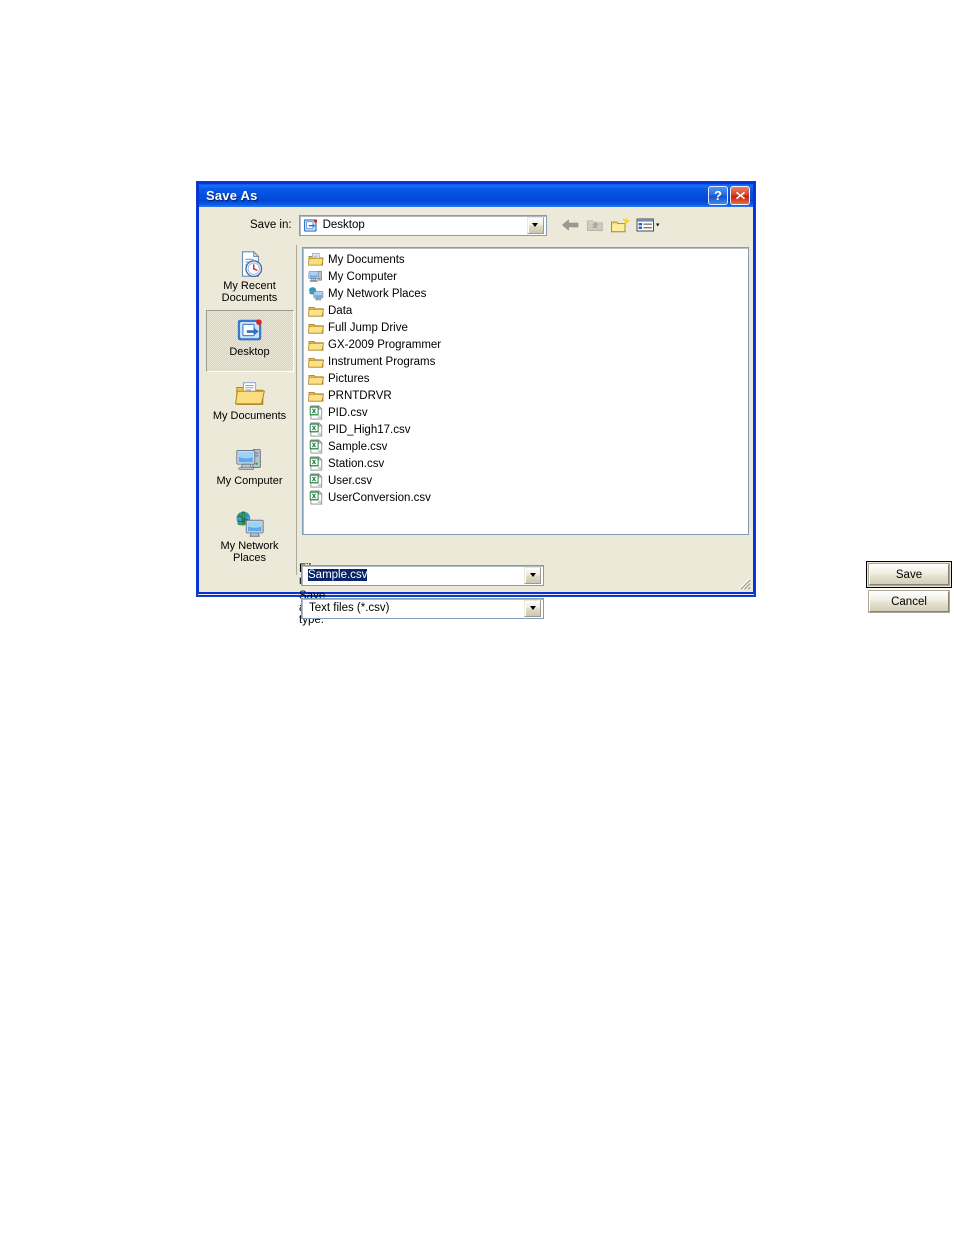 This screenshot has height=1235, width=954. I want to click on save-as-type-dropdown: Text files (*.csv), so click(422, 608).